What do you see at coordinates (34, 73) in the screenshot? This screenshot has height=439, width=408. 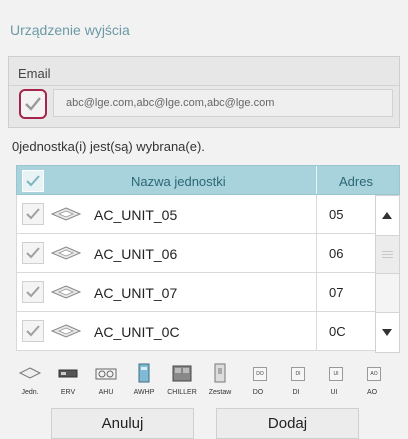 I see `email-label: Email` at bounding box center [34, 73].